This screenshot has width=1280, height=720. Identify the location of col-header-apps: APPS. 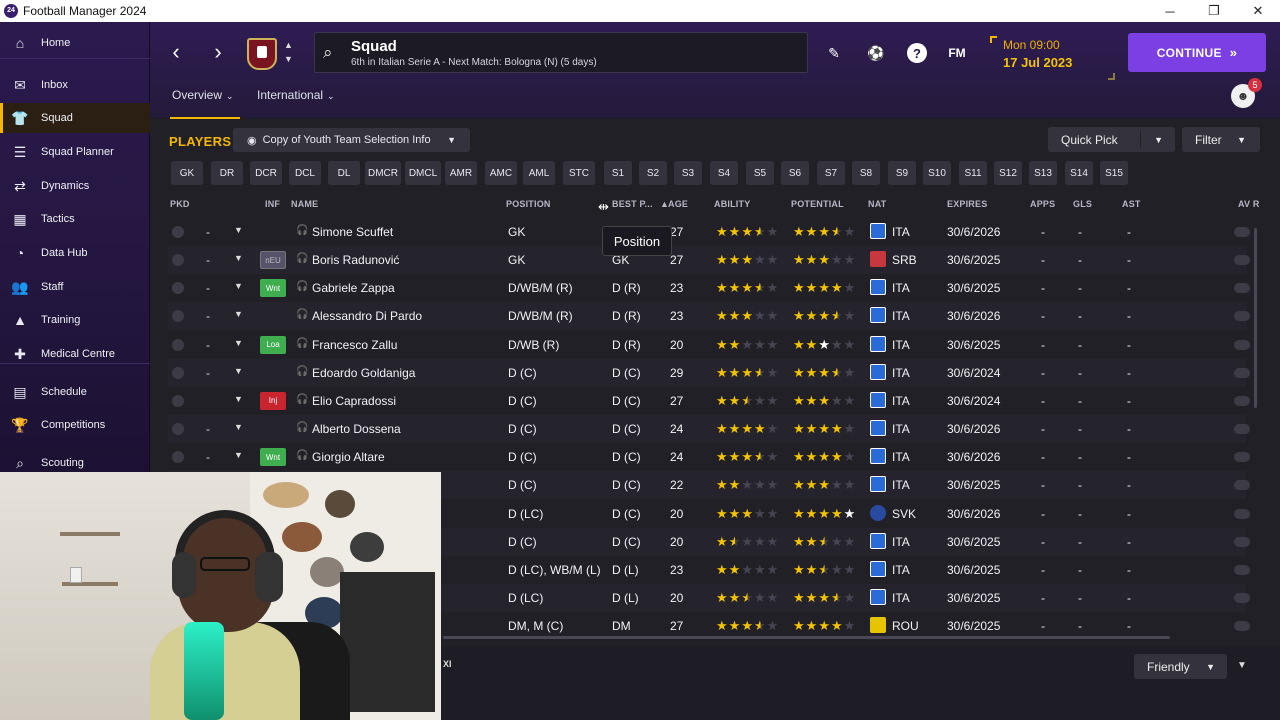
(1042, 204).